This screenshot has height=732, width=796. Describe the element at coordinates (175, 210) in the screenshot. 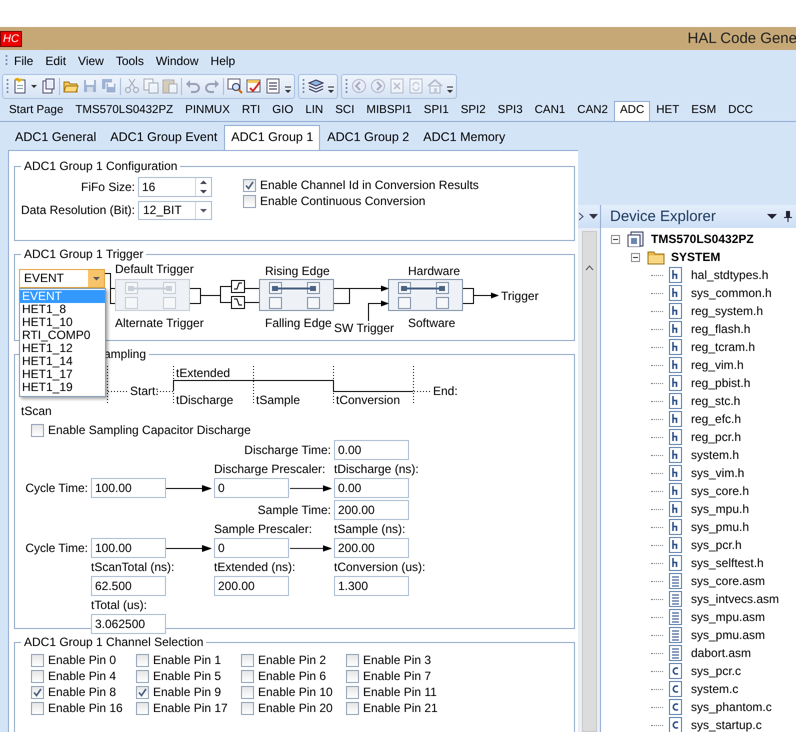

I see `dropdown: 12_BIT` at that location.